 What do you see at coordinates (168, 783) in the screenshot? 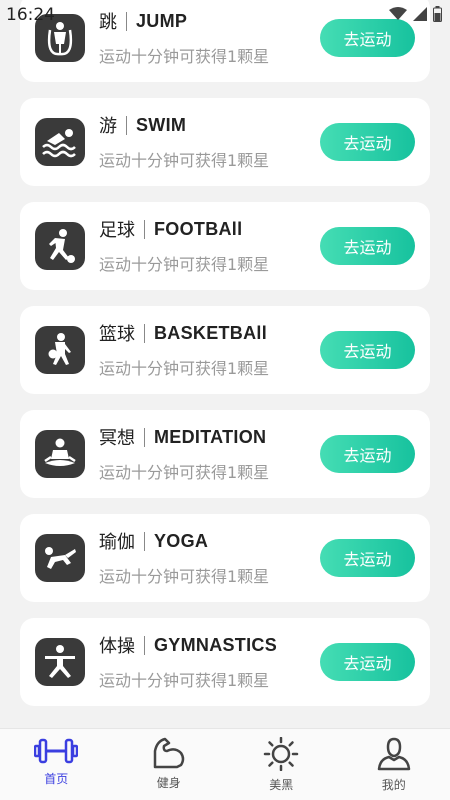
I see `tab-label: 健身` at bounding box center [168, 783].